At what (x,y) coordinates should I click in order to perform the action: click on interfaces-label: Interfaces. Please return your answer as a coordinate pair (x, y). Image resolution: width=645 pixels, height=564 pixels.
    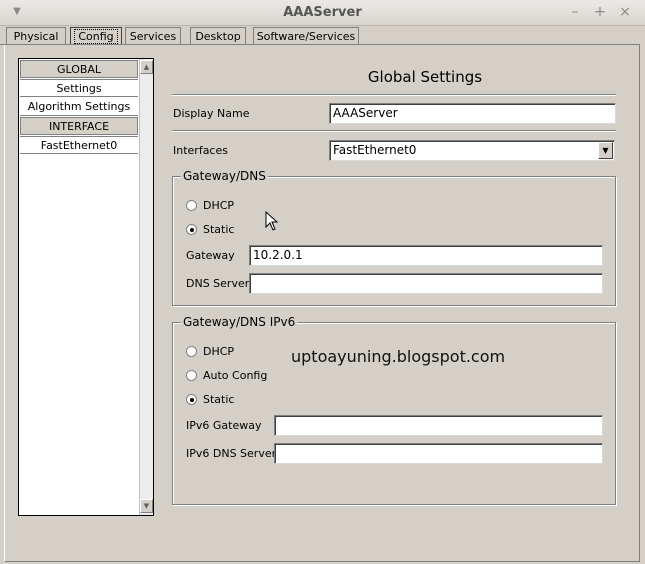
    Looking at the image, I should click on (200, 150).